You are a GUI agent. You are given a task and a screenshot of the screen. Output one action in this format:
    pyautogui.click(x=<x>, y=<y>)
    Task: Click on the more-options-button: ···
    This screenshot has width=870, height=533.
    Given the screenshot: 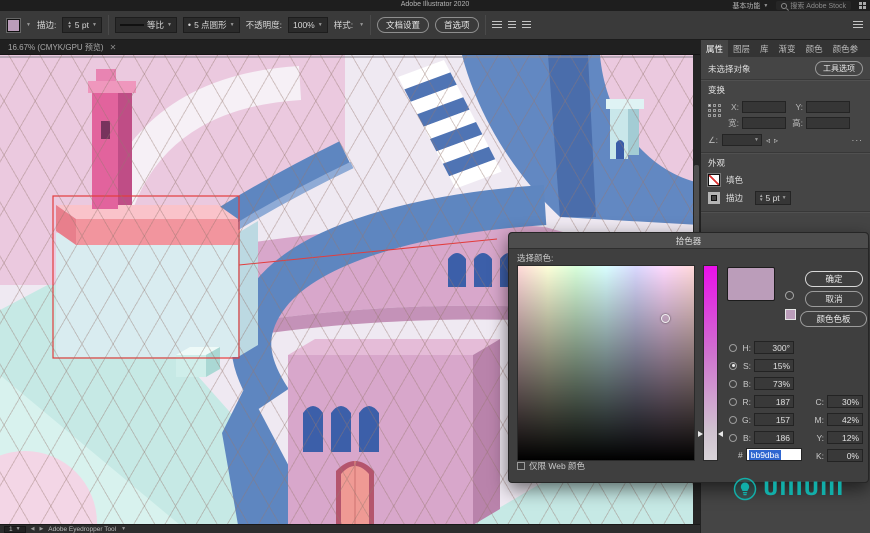 What is the action you would take?
    pyautogui.click(x=858, y=140)
    